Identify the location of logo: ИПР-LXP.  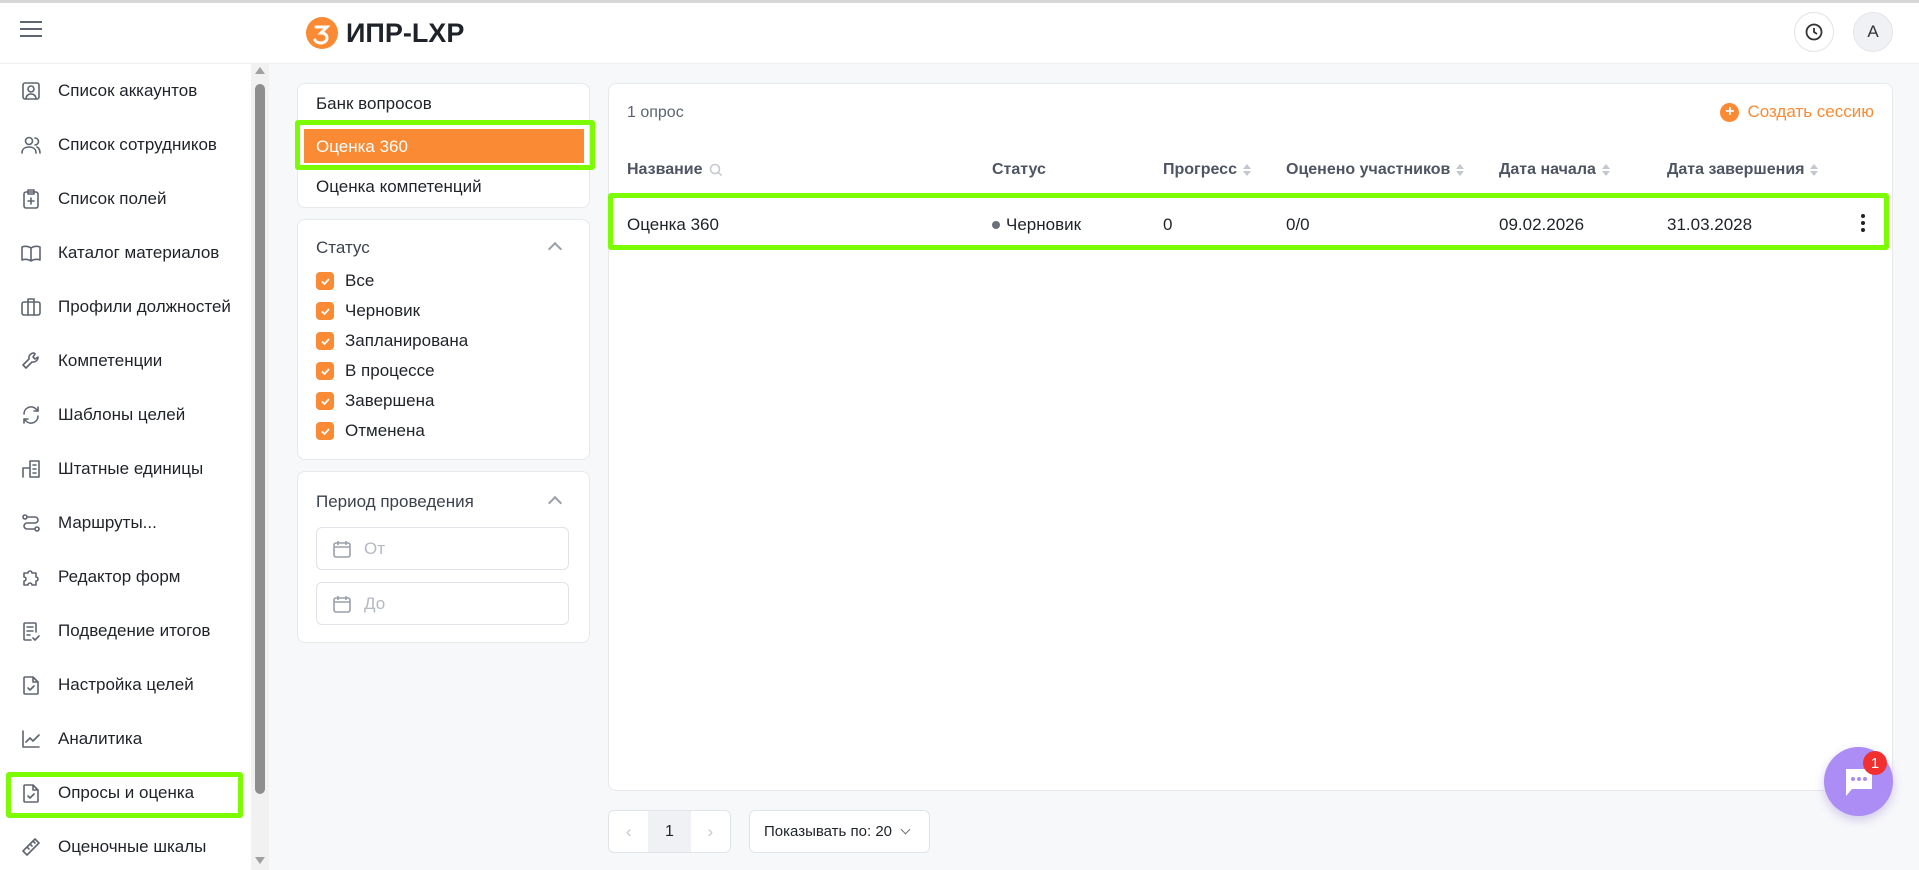
(385, 33).